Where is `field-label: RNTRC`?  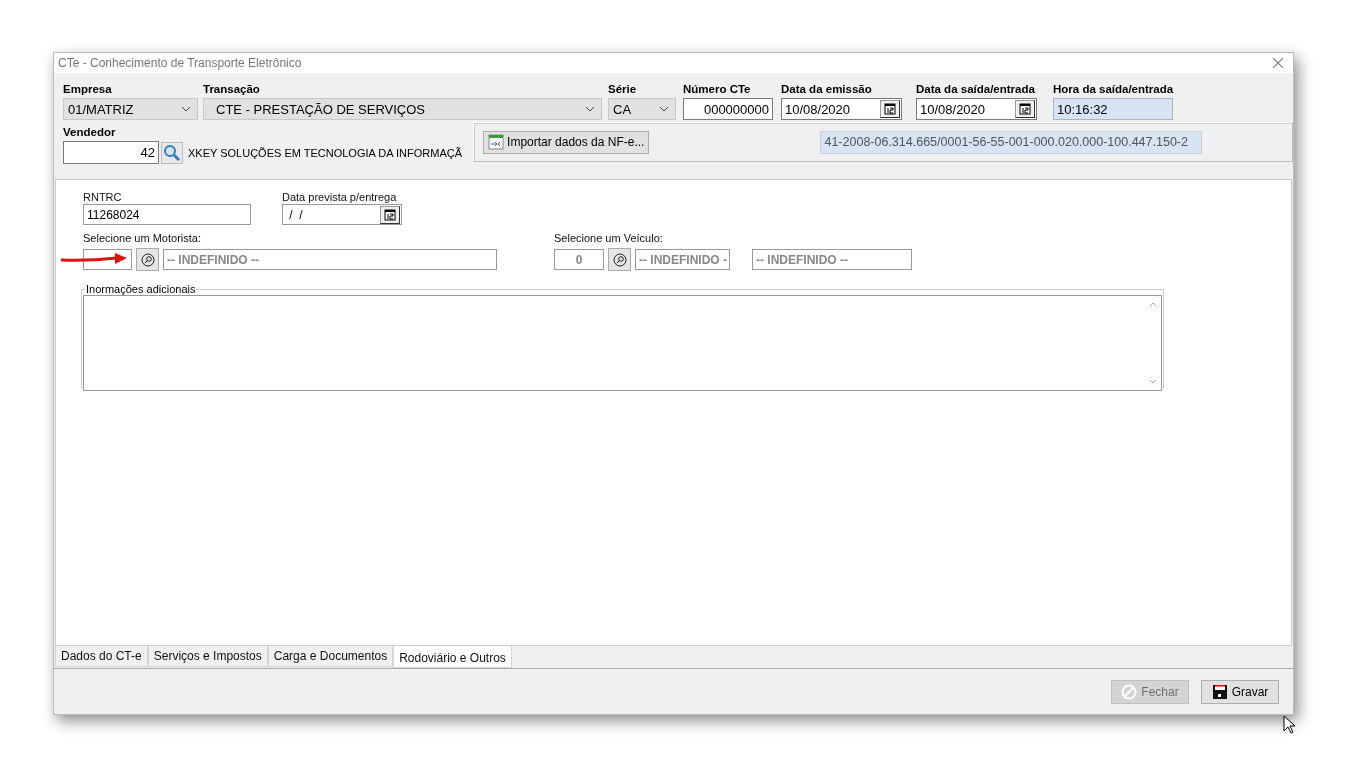
field-label: RNTRC is located at coordinates (103, 197).